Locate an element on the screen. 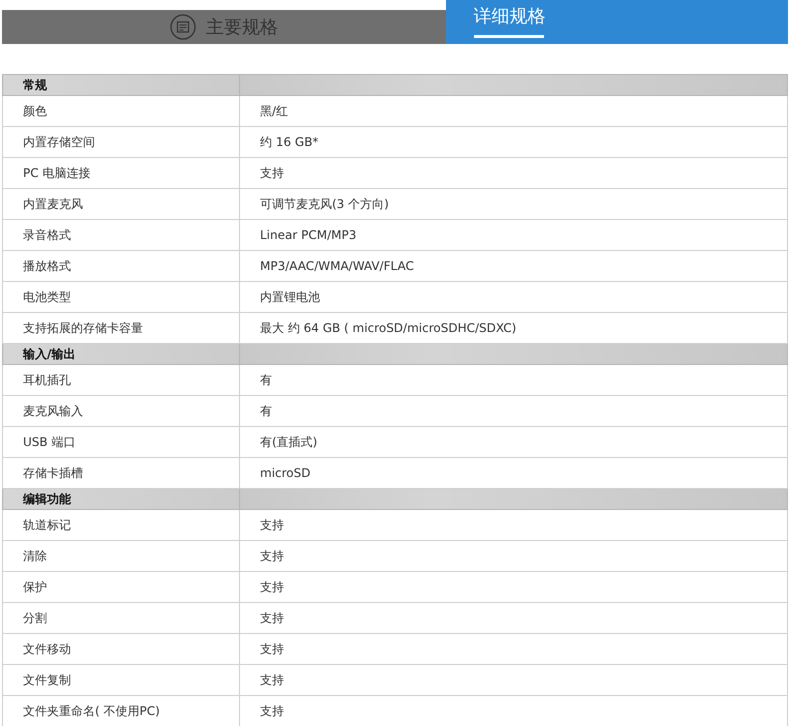 Image resolution: width=790 pixels, height=726 pixels. spec-label: 麦克风输入 is located at coordinates (121, 411).